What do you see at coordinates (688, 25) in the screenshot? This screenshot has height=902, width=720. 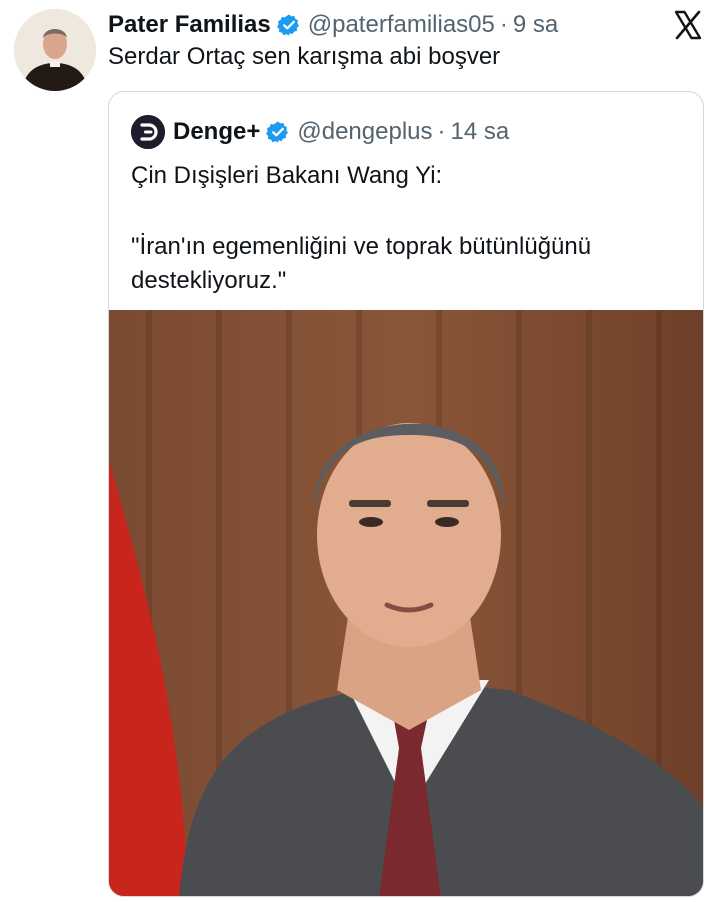 I see `x-logo-icon` at bounding box center [688, 25].